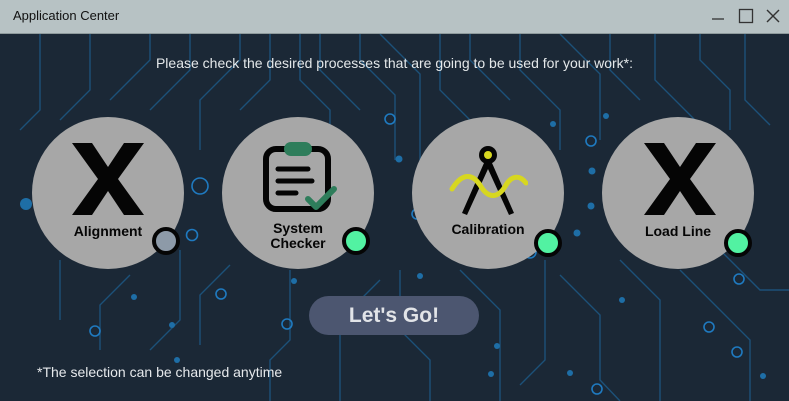  What do you see at coordinates (738, 243) in the screenshot?
I see `load-line-checkbox` at bounding box center [738, 243].